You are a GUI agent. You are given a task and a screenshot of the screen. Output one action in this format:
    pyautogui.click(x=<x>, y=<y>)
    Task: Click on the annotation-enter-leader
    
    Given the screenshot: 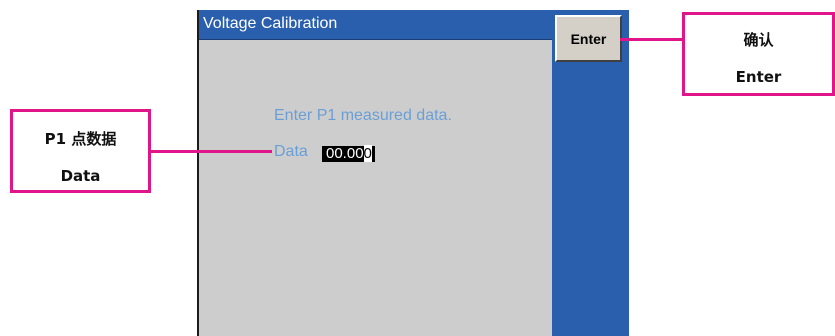 What is the action you would take?
    pyautogui.click(x=651, y=39)
    